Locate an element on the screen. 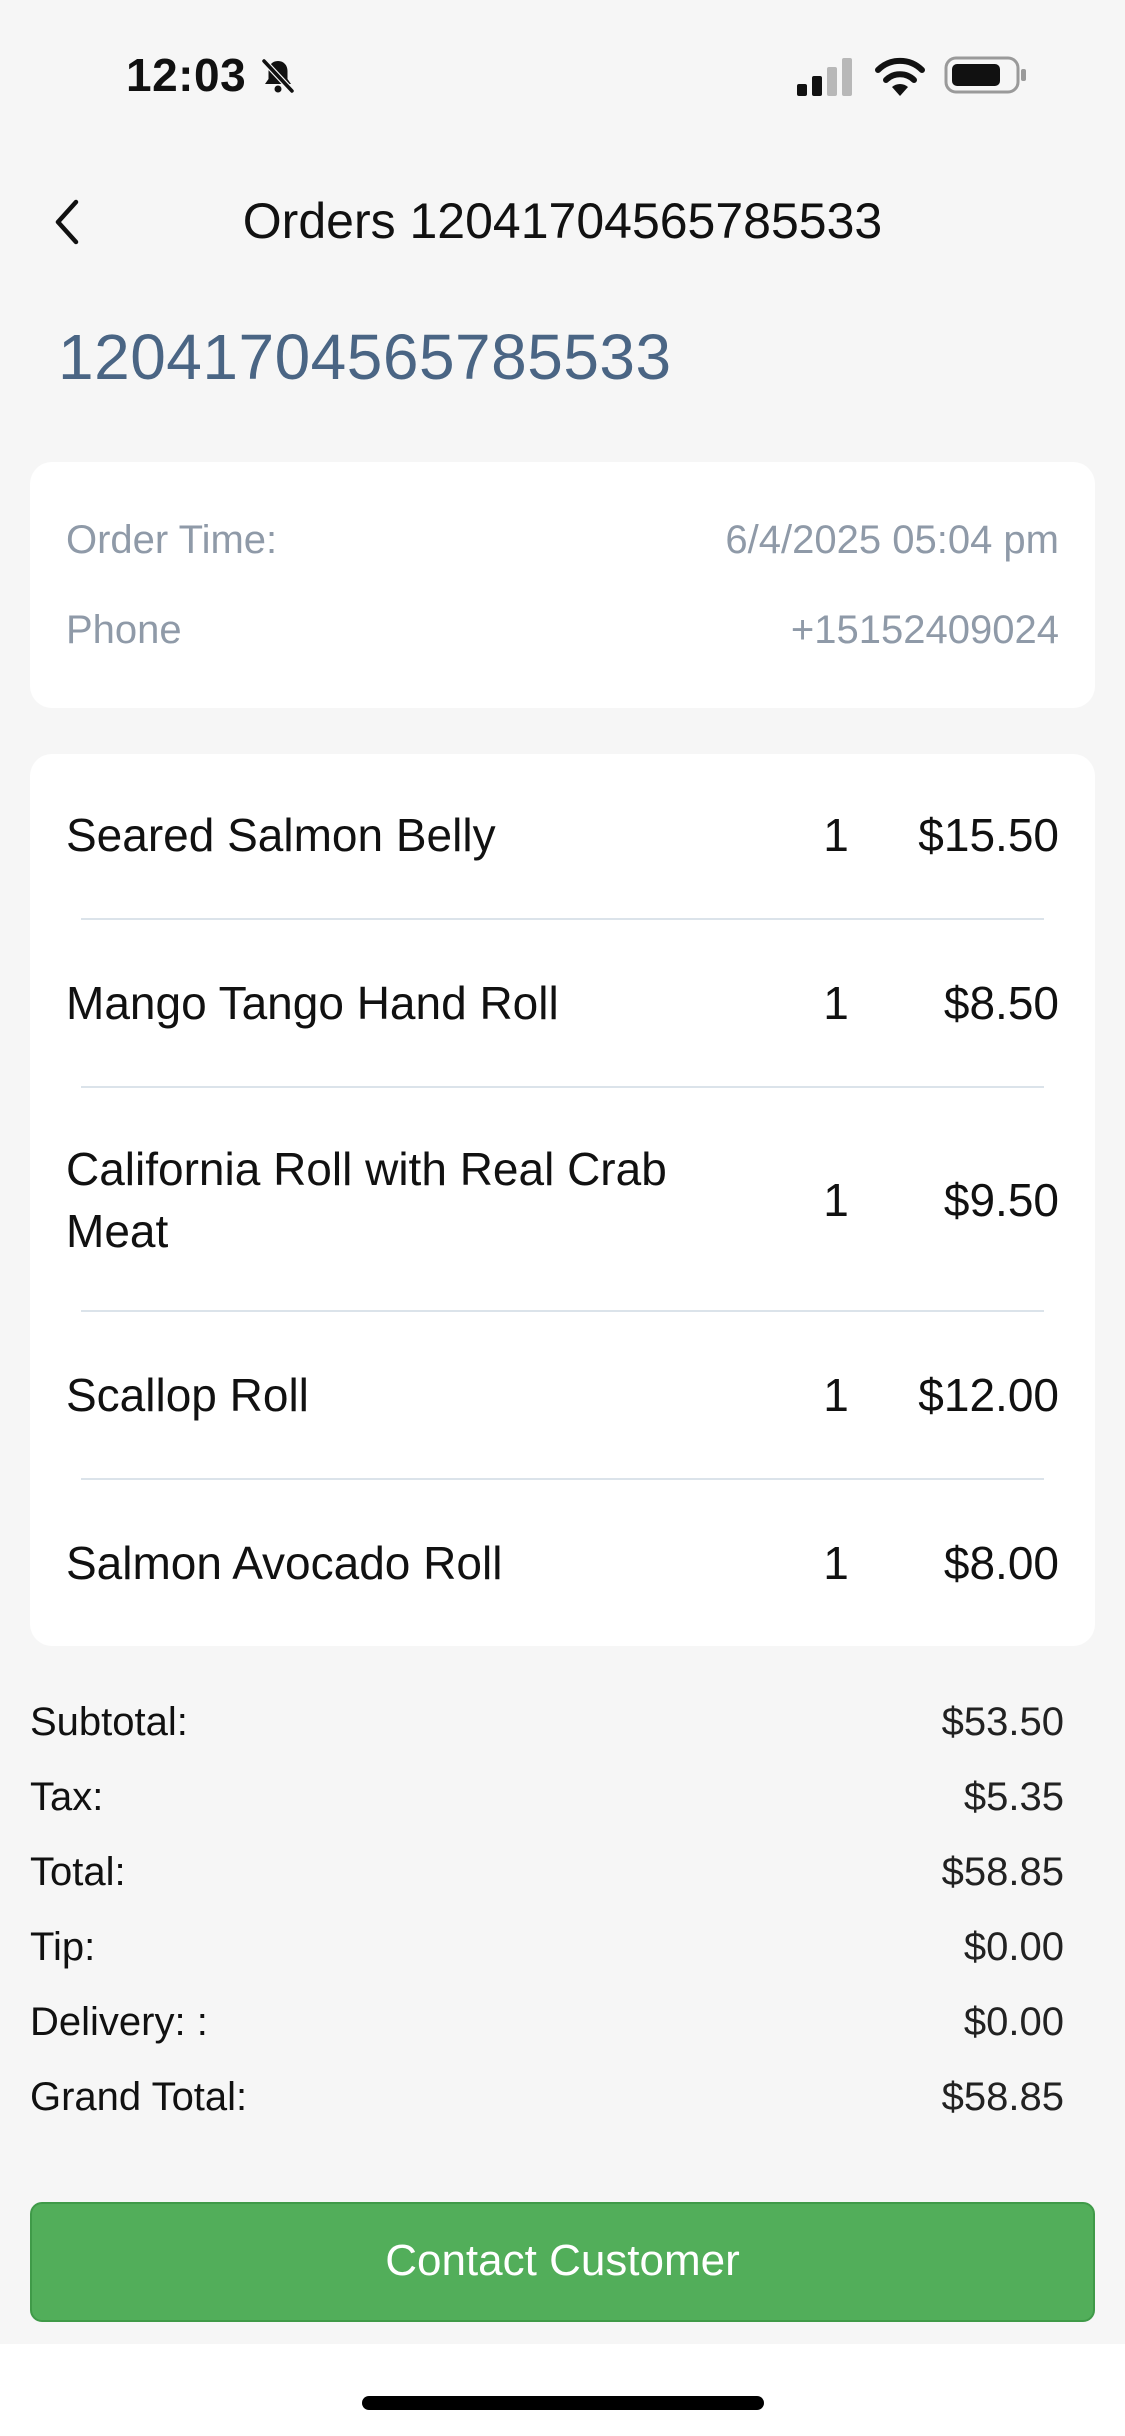  delivery-value: $0.00 is located at coordinates (1013, 2022).